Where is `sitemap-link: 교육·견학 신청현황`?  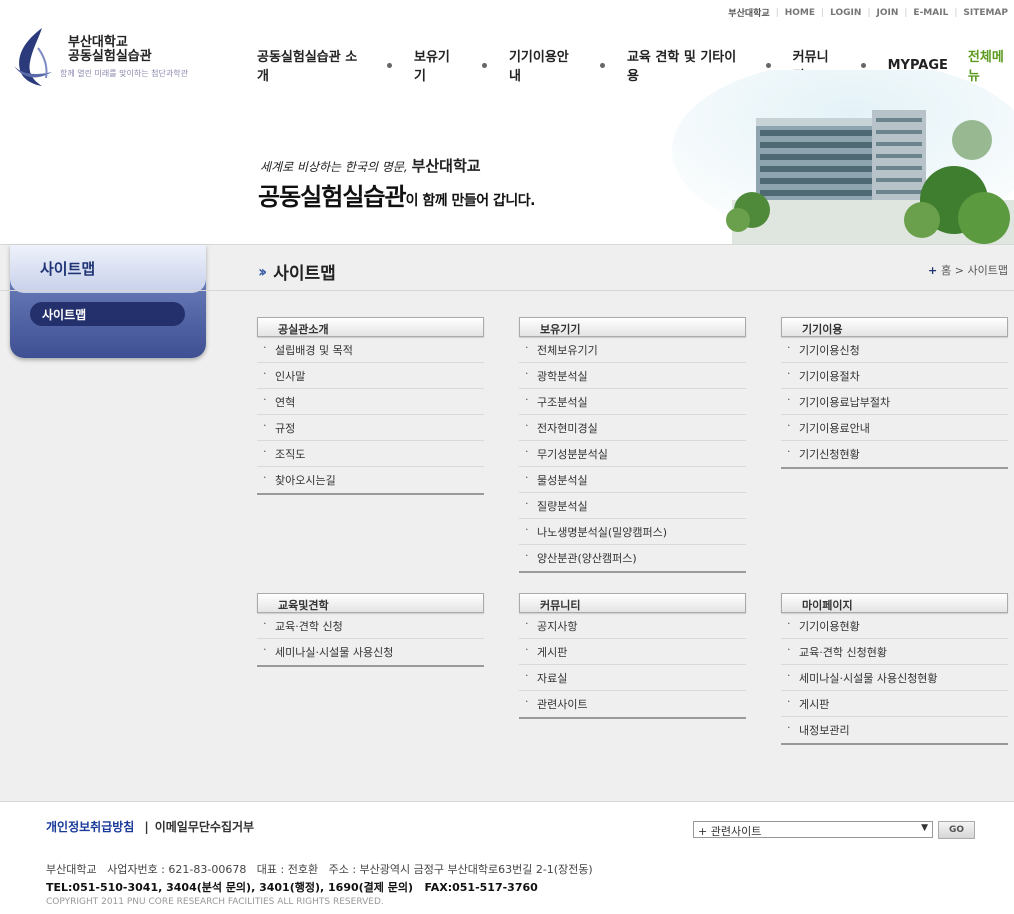
sitemap-link: 교육·견학 신청현황 is located at coordinates (894, 652).